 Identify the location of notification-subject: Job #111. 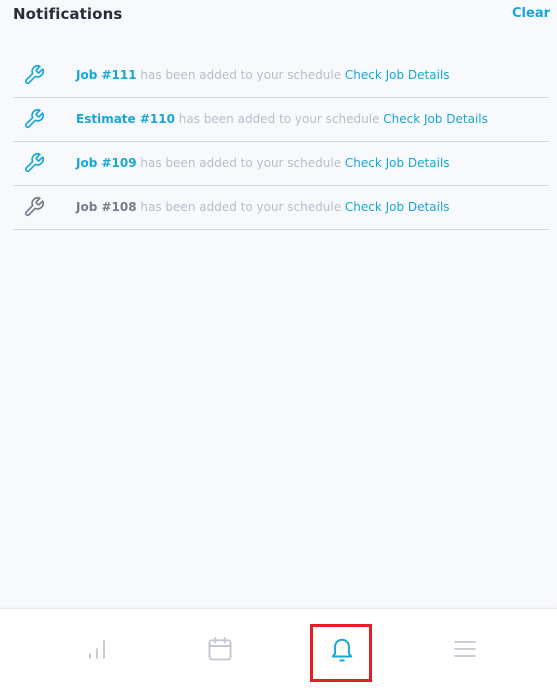
(106, 75).